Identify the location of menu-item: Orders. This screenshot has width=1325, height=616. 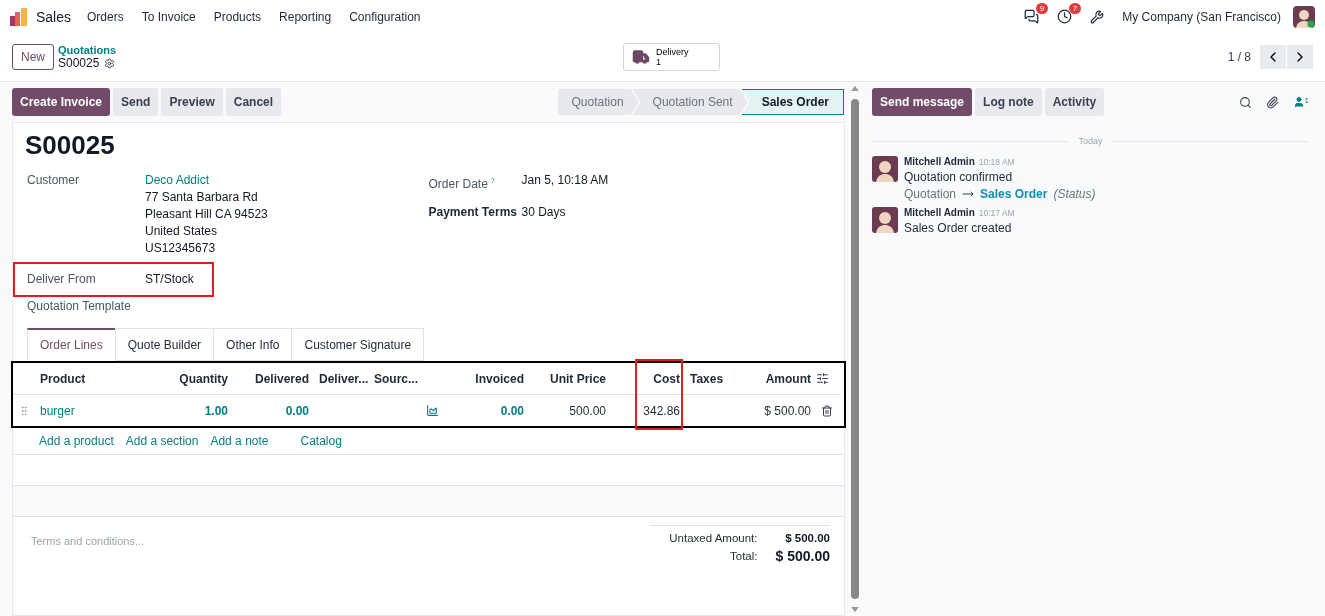
(105, 16).